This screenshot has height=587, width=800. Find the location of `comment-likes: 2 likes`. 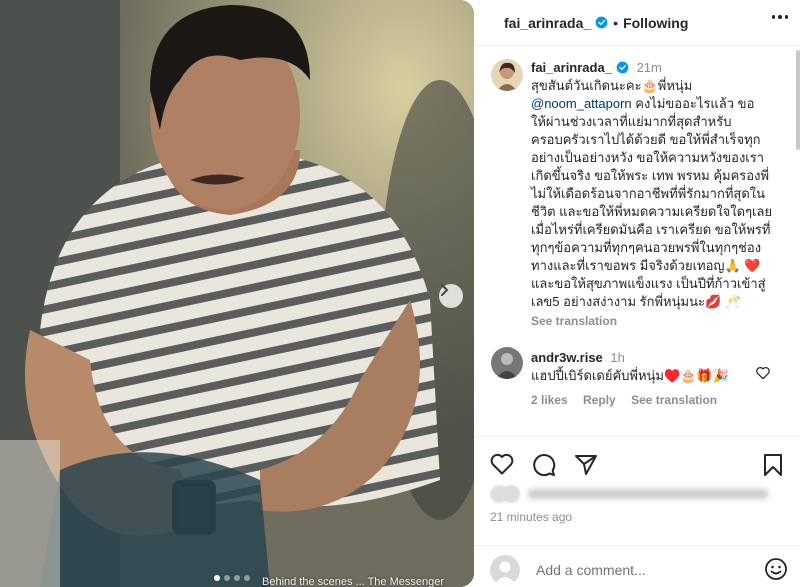

comment-likes: 2 likes is located at coordinates (549, 400).